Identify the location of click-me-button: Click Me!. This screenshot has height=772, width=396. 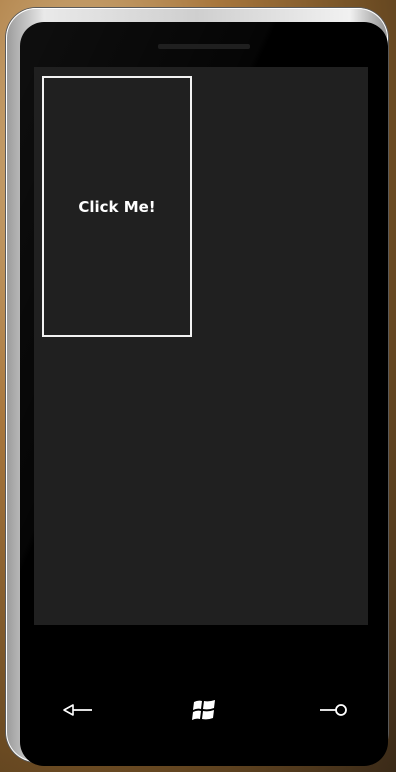
(117, 206).